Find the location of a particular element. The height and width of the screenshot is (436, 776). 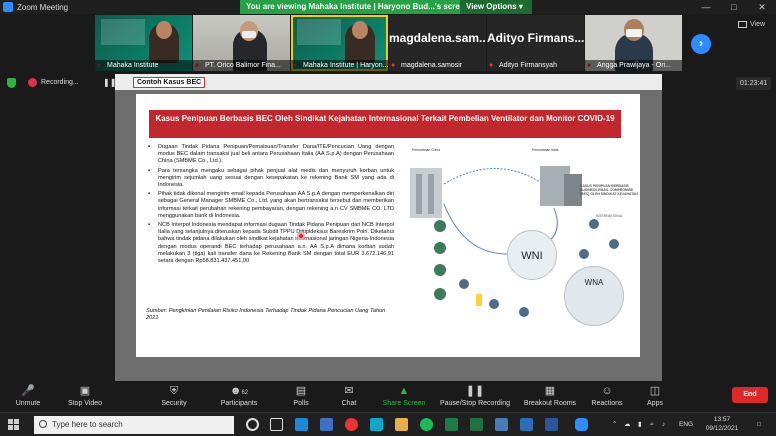

toolbar-label: Reactions is located at coordinates (607, 403).